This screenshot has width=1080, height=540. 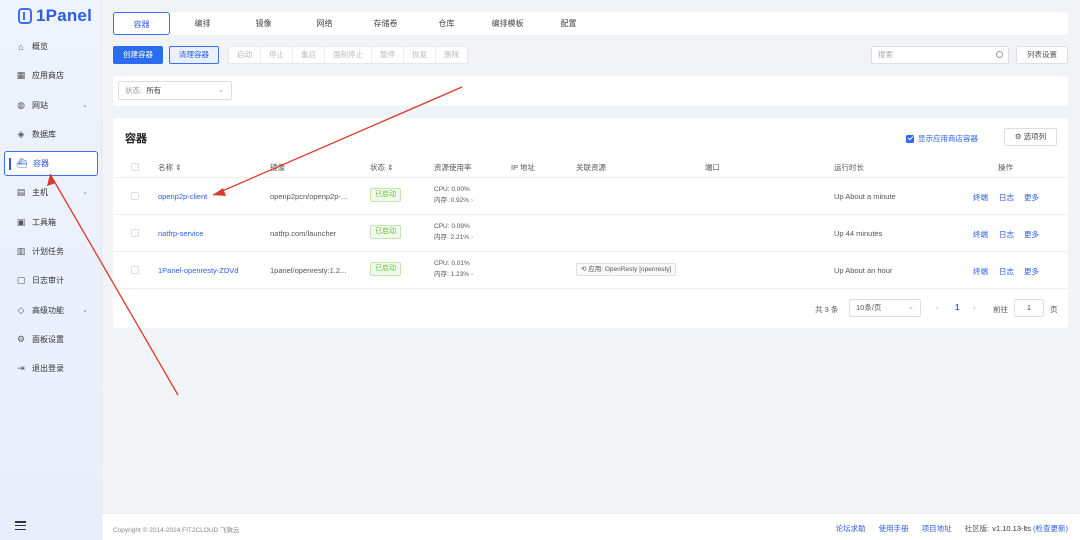 What do you see at coordinates (452, 274) in the screenshot?
I see `mem-usage: 内存: 1.23%` at bounding box center [452, 274].